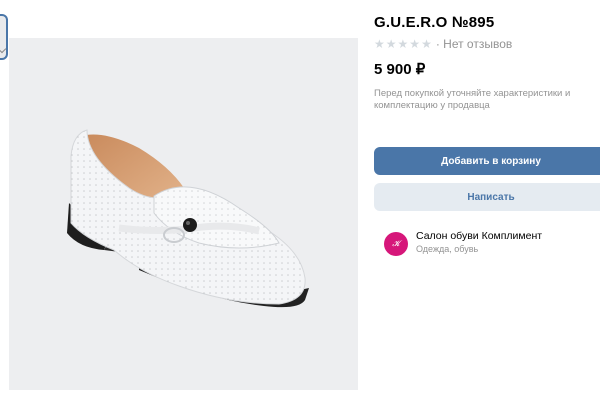 This screenshot has height=400, width=600. Describe the element at coordinates (3, 49) in the screenshot. I see `chevron-down-icon` at that location.